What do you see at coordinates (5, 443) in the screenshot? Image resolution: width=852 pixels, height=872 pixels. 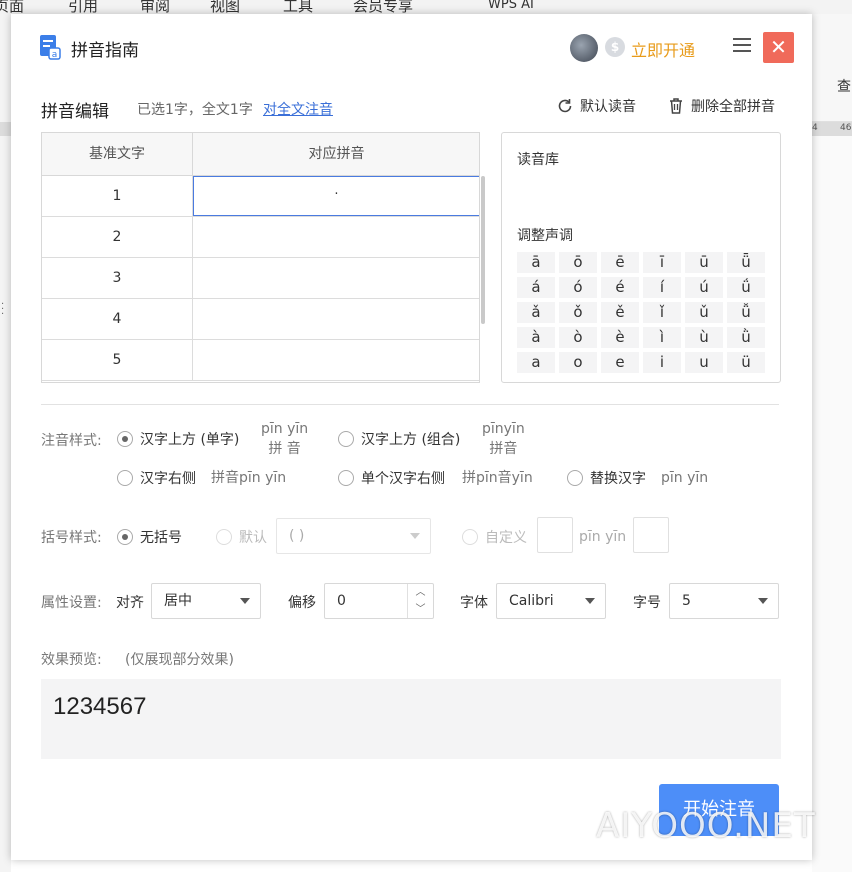 I see `left-gutter` at bounding box center [5, 443].